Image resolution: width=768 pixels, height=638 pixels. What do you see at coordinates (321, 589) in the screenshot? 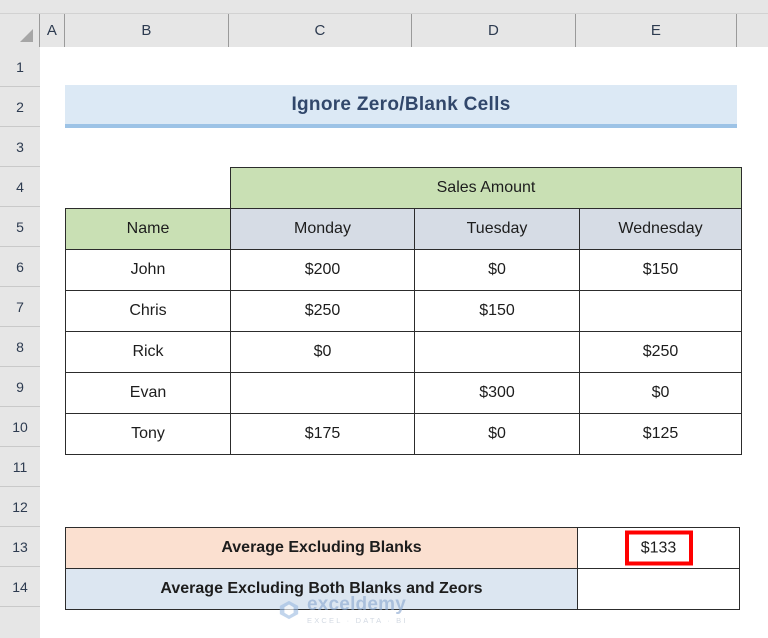
I see `summary-label-excluding-blanks-and-zeros: Average Excluding Both Blanks and Zeors` at bounding box center [321, 589].